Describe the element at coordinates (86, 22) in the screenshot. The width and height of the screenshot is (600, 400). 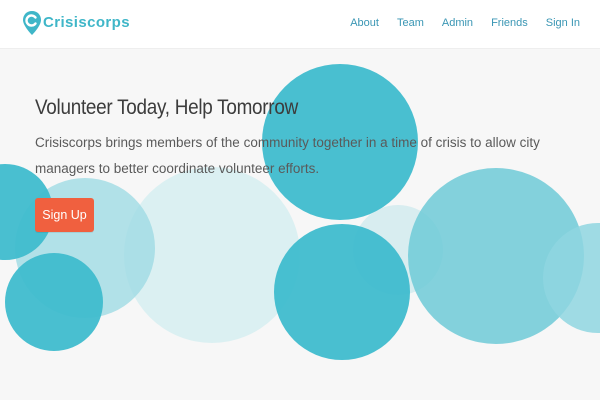
I see `brand-name: Crisiscorps` at that location.